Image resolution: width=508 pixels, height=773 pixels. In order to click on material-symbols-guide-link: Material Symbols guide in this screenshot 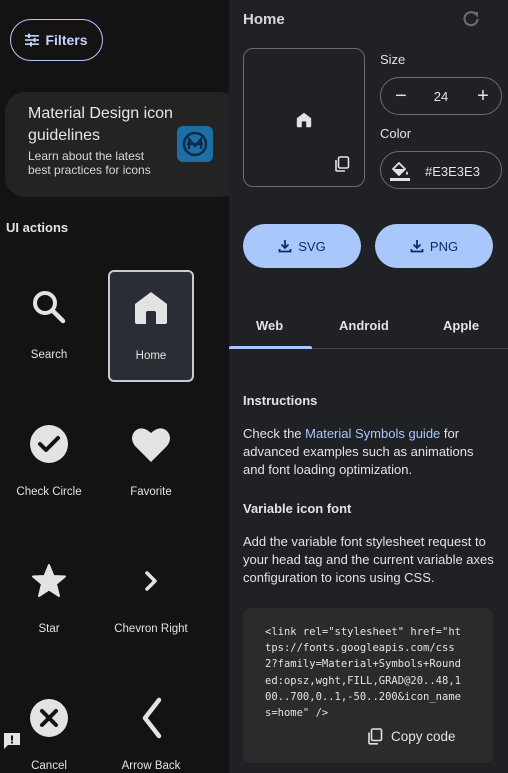, I will do `click(372, 433)`.